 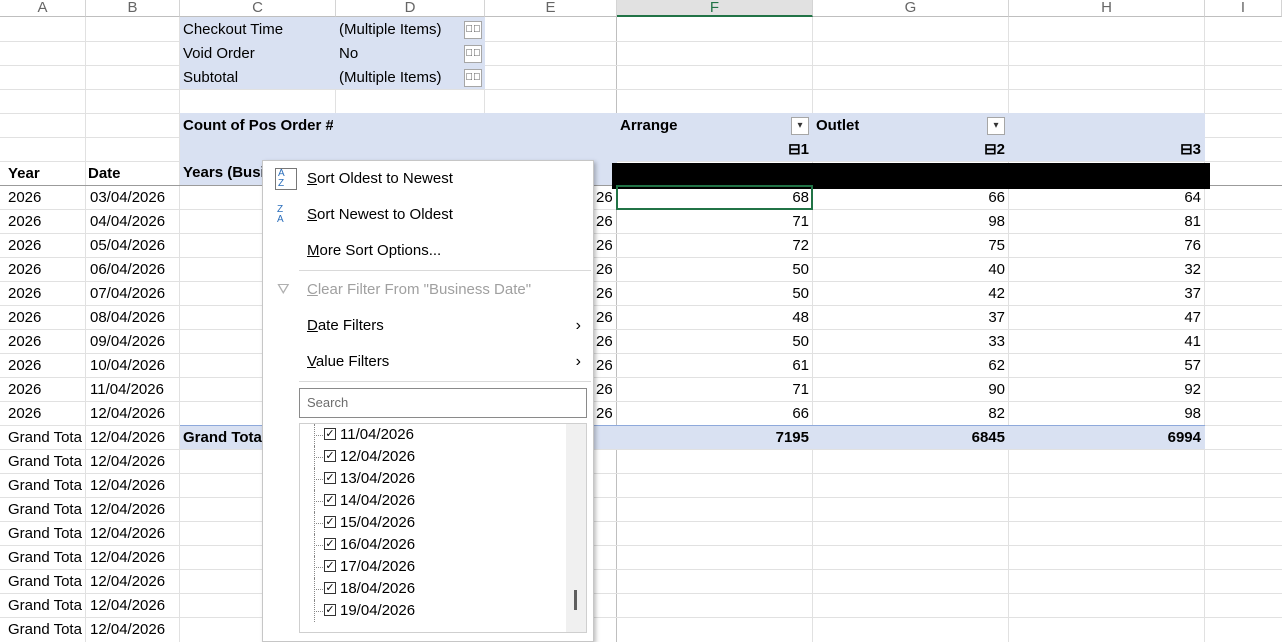 What do you see at coordinates (428, 362) in the screenshot?
I see `value-filters: Value Filters ›` at bounding box center [428, 362].